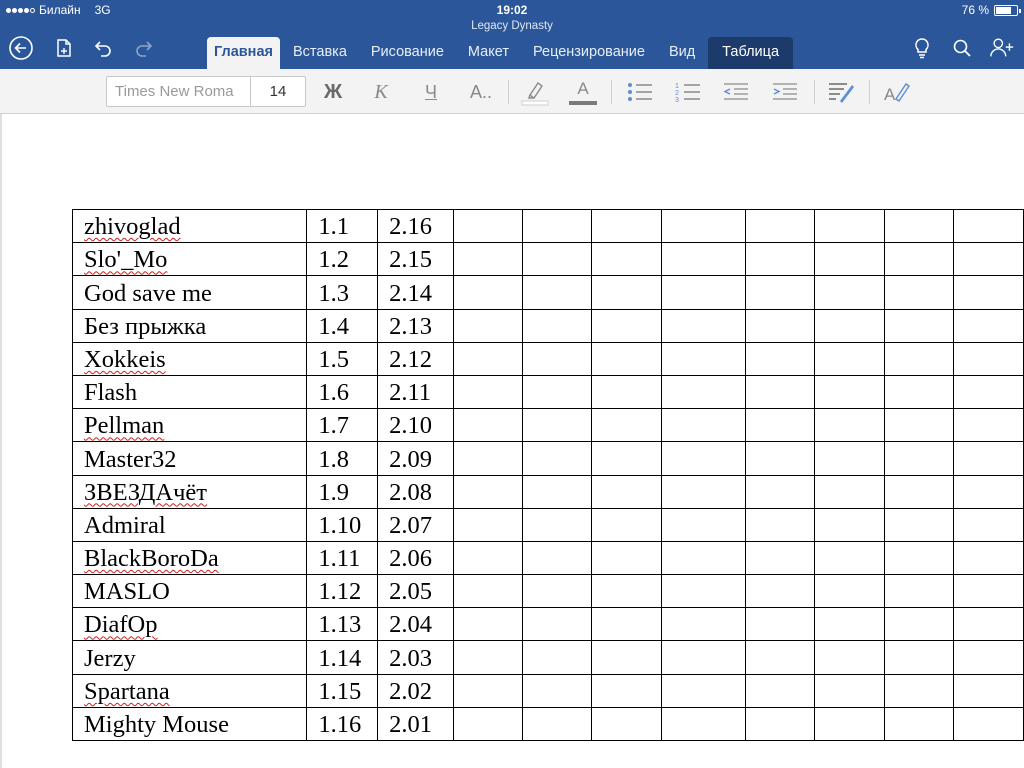 The image size is (1024, 768). I want to click on styles-icon, so click(841, 92).